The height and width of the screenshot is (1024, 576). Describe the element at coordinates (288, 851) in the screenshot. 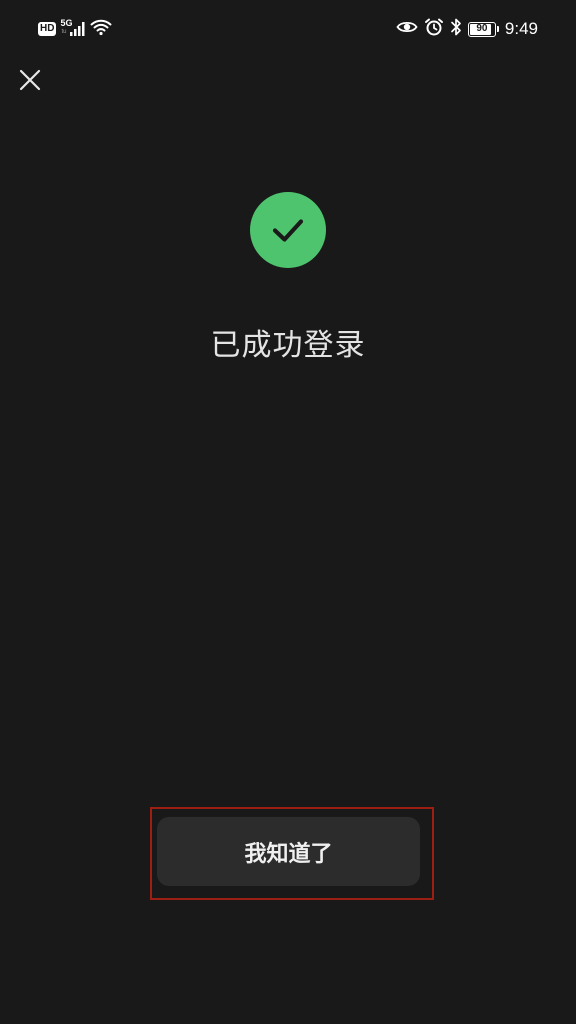

I see `confirm-button: 我知道了` at that location.